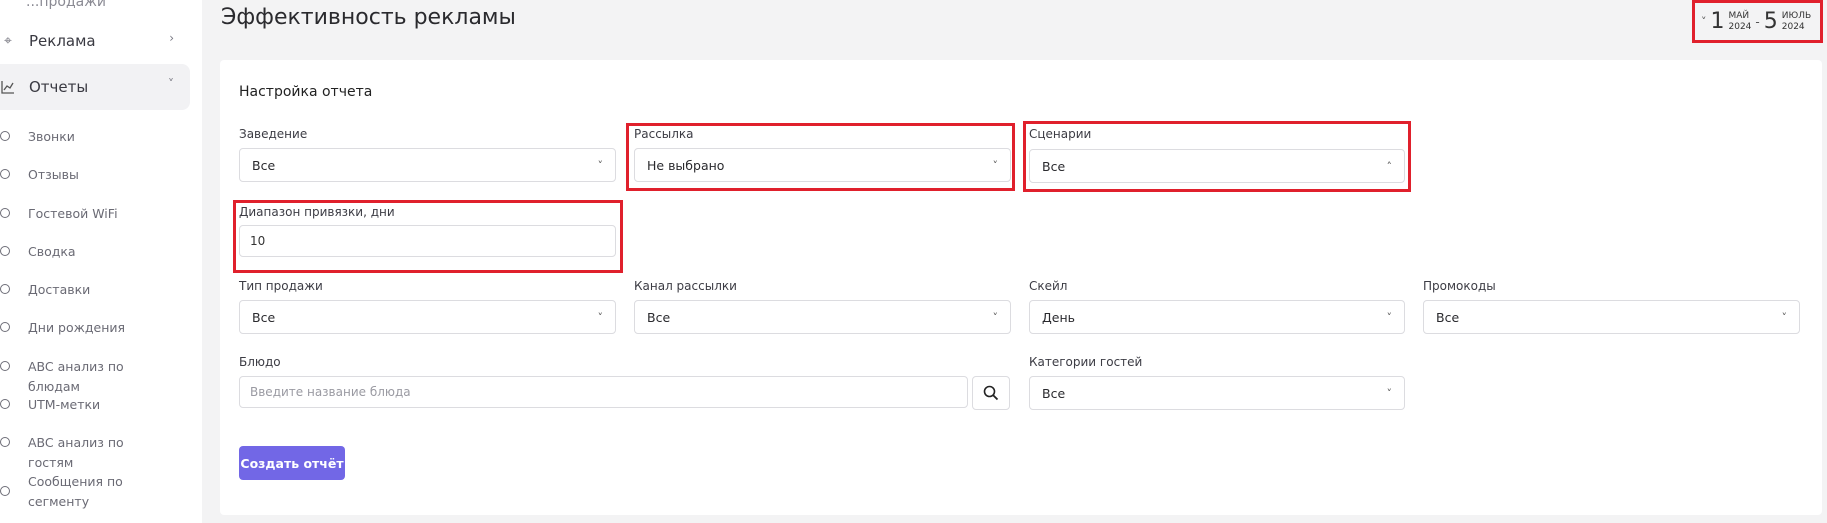 The height and width of the screenshot is (523, 1827). I want to click on sidebar-subitem-deliveries: Доставки, so click(84, 290).